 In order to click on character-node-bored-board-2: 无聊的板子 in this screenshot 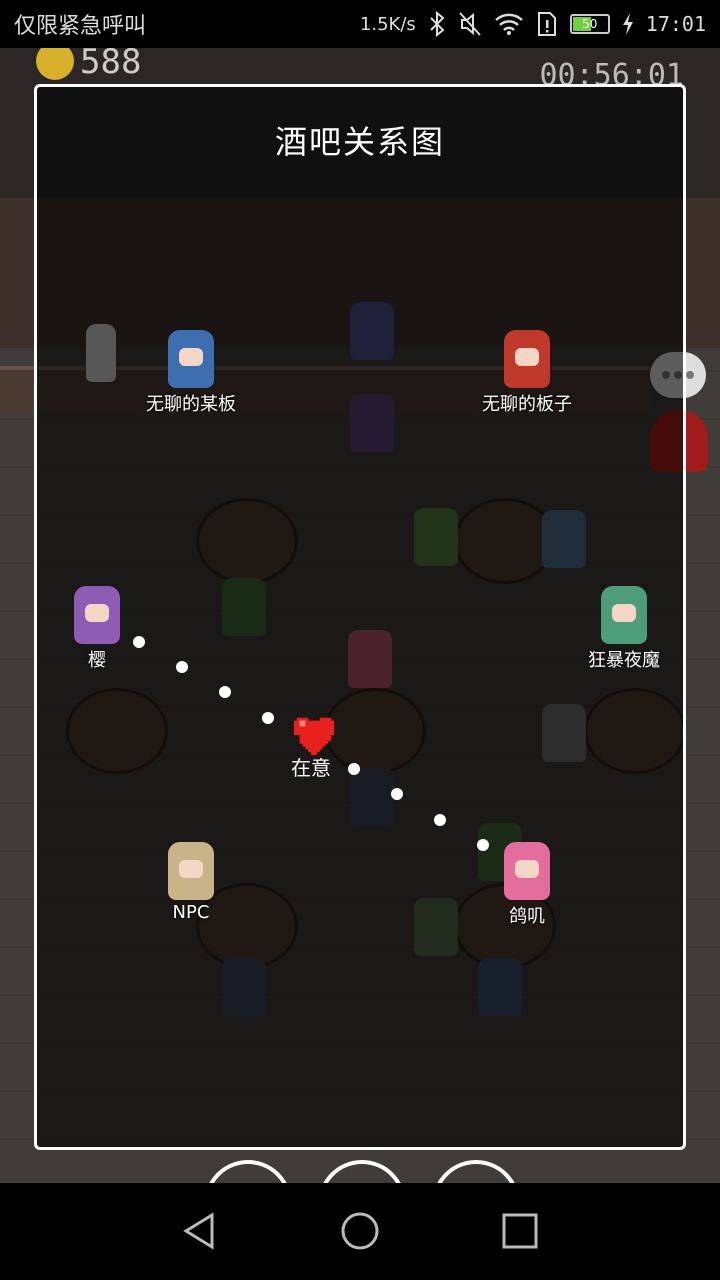, I will do `click(527, 373)`.